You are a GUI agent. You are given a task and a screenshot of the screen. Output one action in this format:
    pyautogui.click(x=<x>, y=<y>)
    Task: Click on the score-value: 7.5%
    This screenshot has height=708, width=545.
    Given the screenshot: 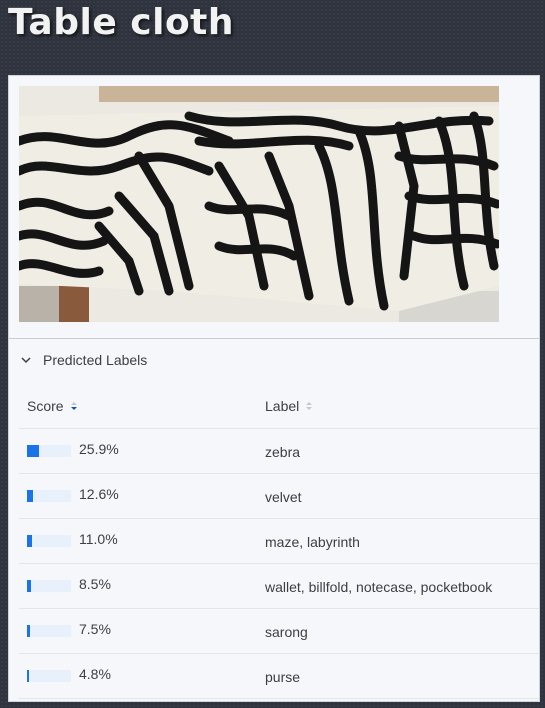 What is the action you would take?
    pyautogui.click(x=95, y=629)
    